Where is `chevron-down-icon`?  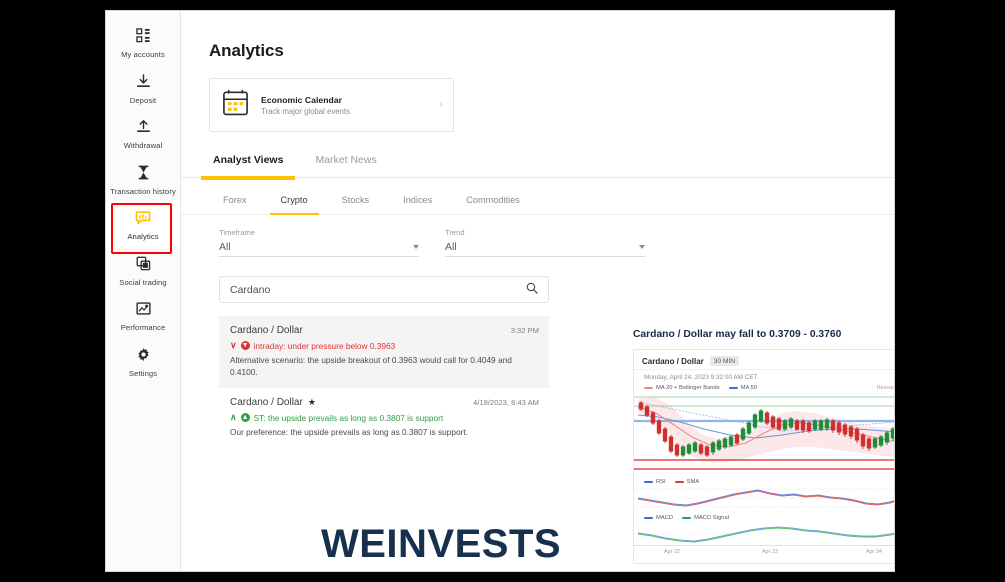
chevron-down-icon is located at coordinates (642, 247).